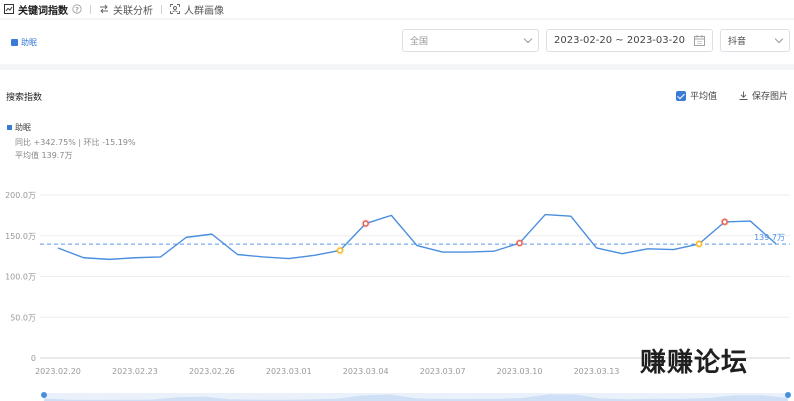 Image resolution: width=794 pixels, height=401 pixels. I want to click on x-tick-label: 2023.02.23, so click(135, 371).